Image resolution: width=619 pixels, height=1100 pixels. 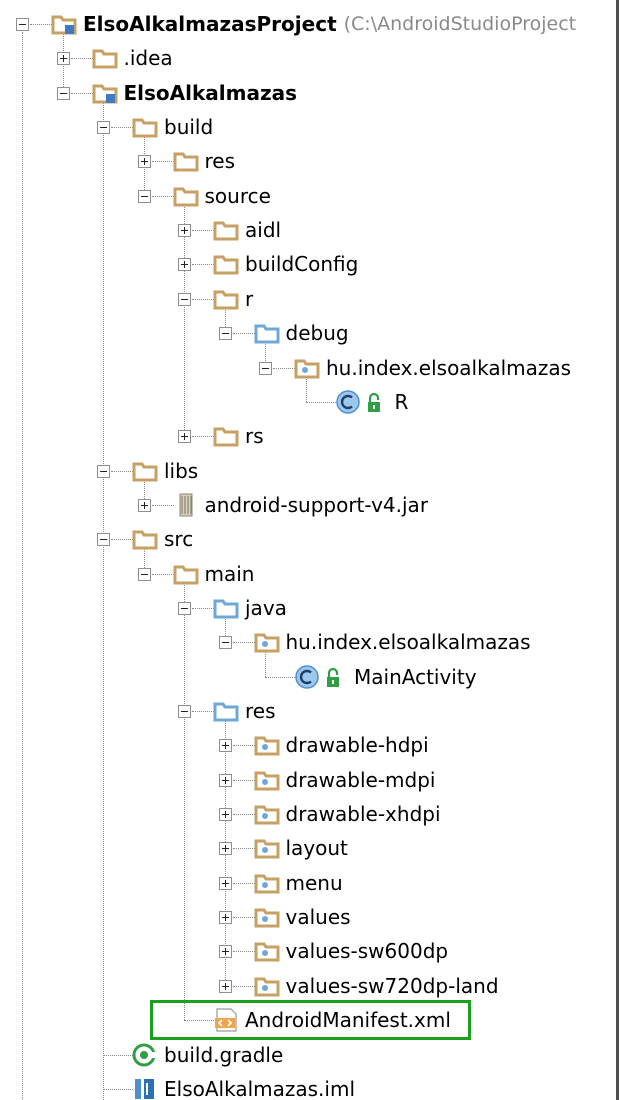 What do you see at coordinates (263, 230) in the screenshot?
I see `tree-item-aidl: aidl` at bounding box center [263, 230].